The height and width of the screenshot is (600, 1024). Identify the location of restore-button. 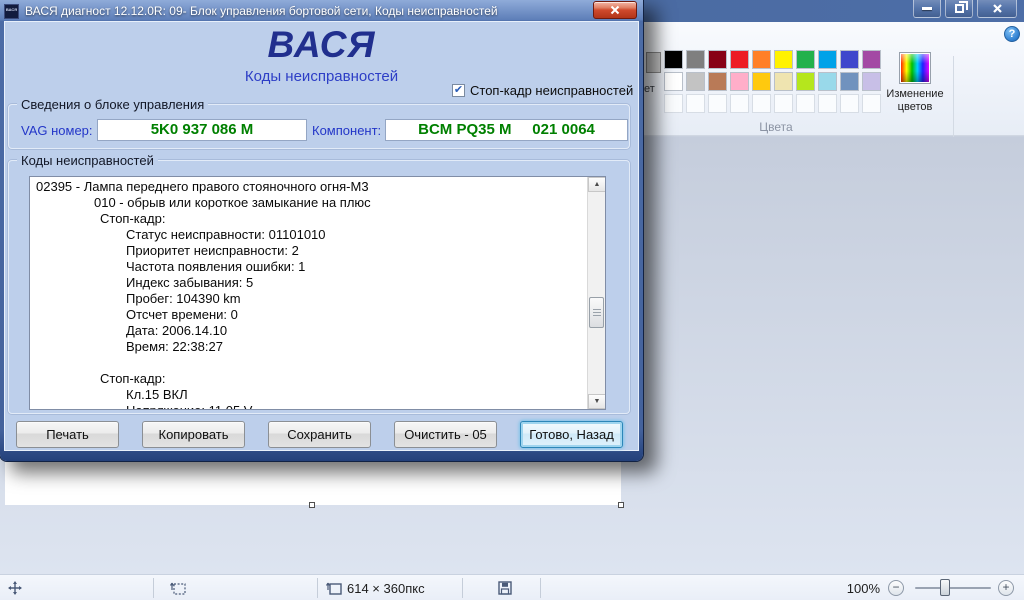
(959, 9).